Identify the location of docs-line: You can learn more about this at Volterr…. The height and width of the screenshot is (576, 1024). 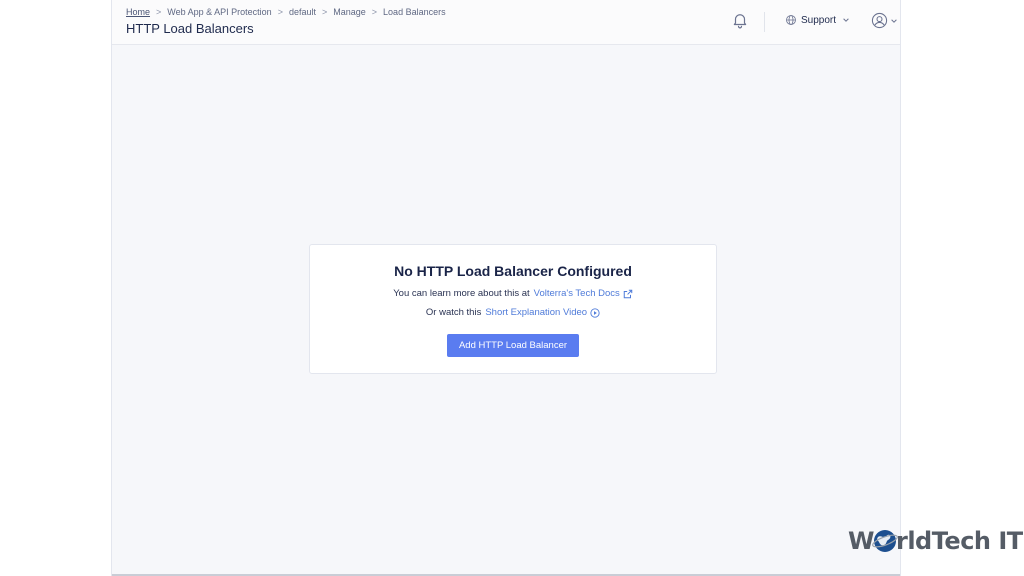
(513, 293).